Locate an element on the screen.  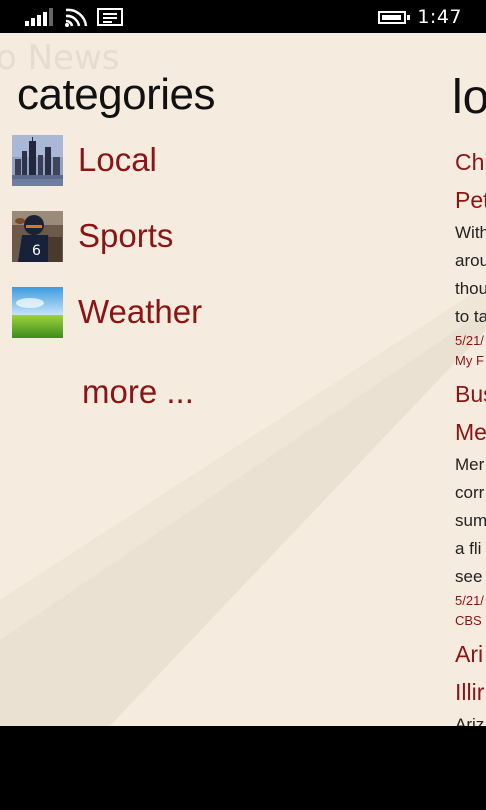
article-item: Chi Pet With arou thou to ta 5/21/ My F is located at coordinates (470, 257).